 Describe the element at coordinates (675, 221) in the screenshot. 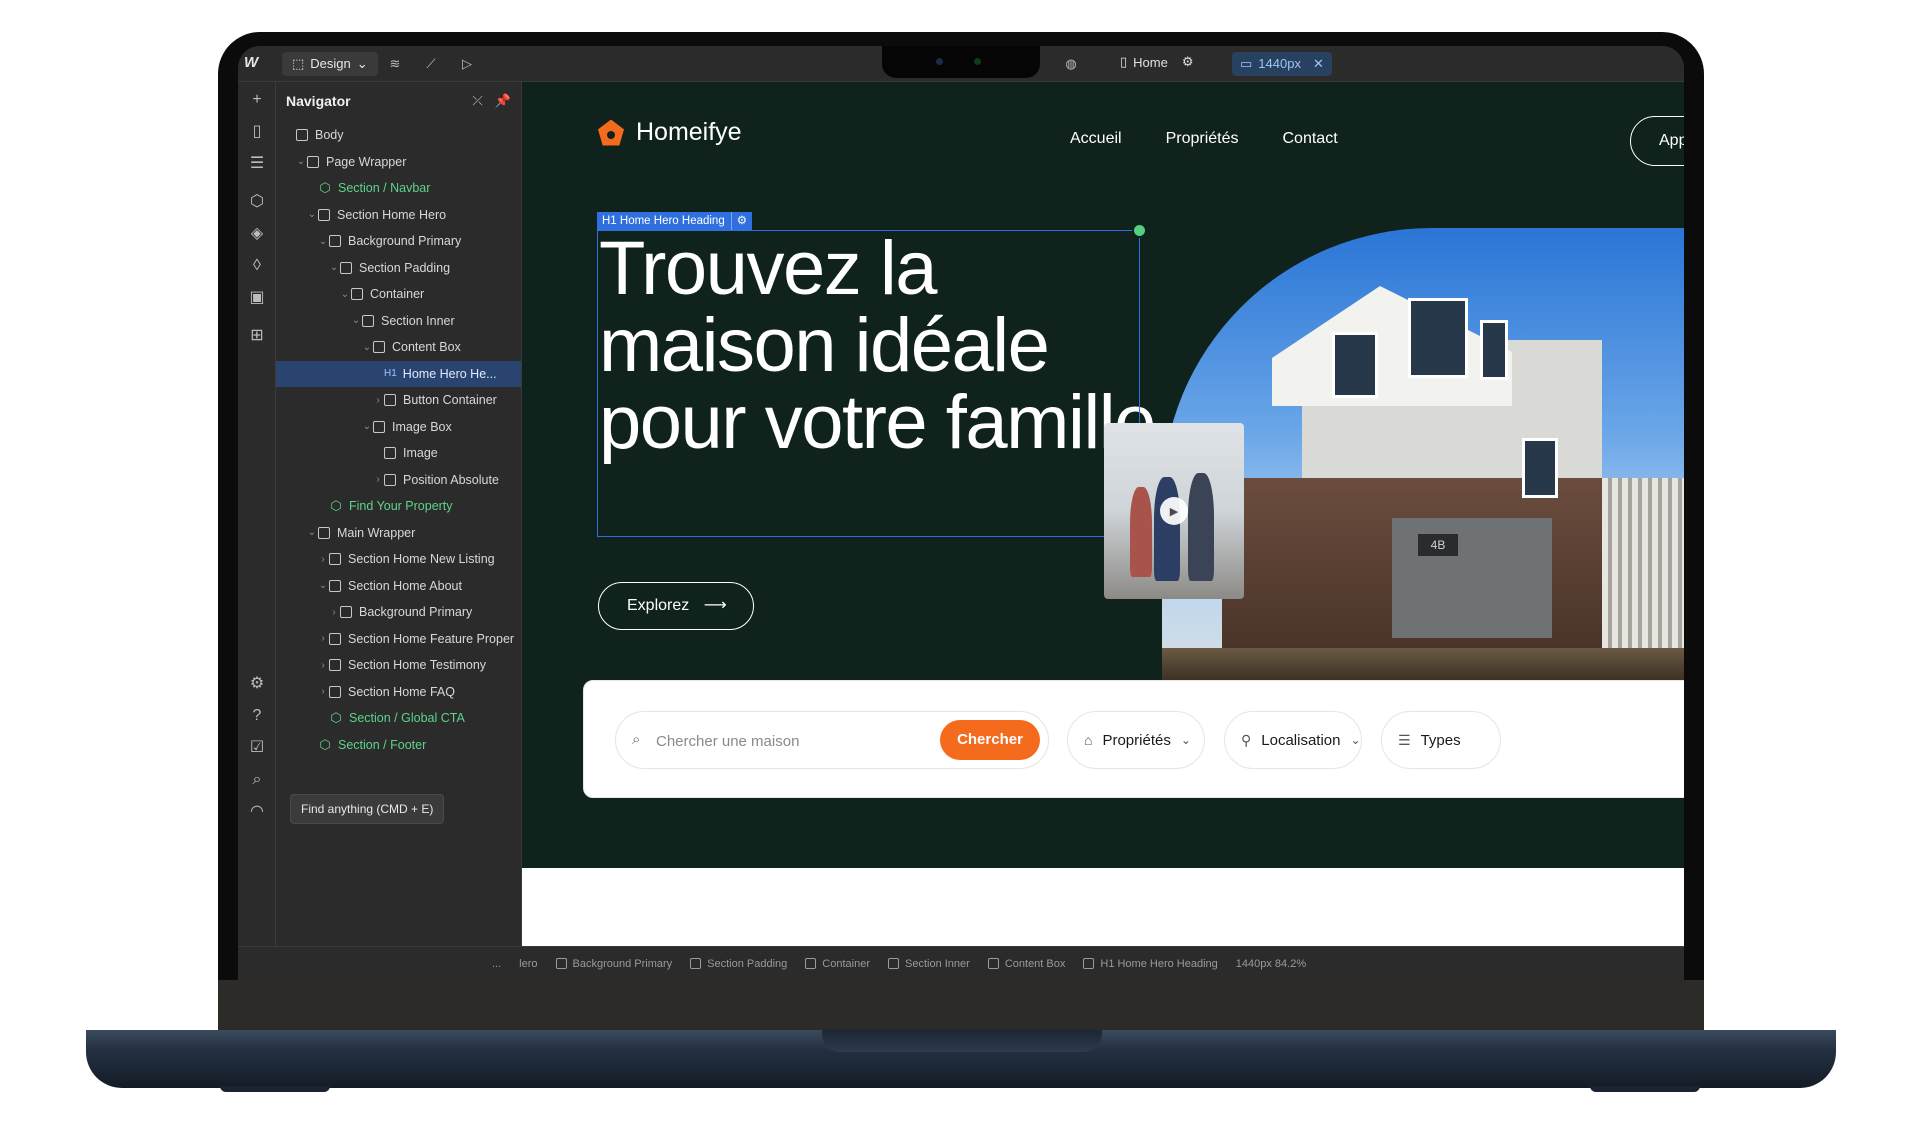

I see `selection-label: H1 Home Hero Heading ⚙` at that location.